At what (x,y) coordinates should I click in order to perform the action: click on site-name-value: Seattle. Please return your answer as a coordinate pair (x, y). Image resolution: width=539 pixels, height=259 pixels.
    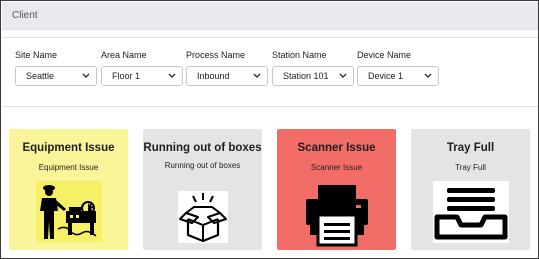
    Looking at the image, I should click on (40, 76).